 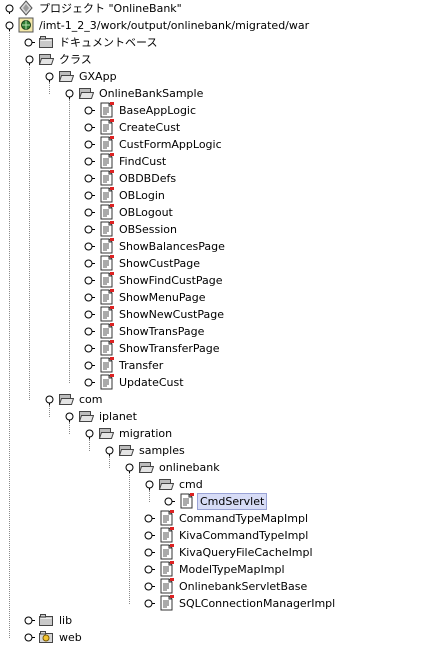 What do you see at coordinates (216, 382) in the screenshot?
I see `tree-row: UpdateCust` at bounding box center [216, 382].